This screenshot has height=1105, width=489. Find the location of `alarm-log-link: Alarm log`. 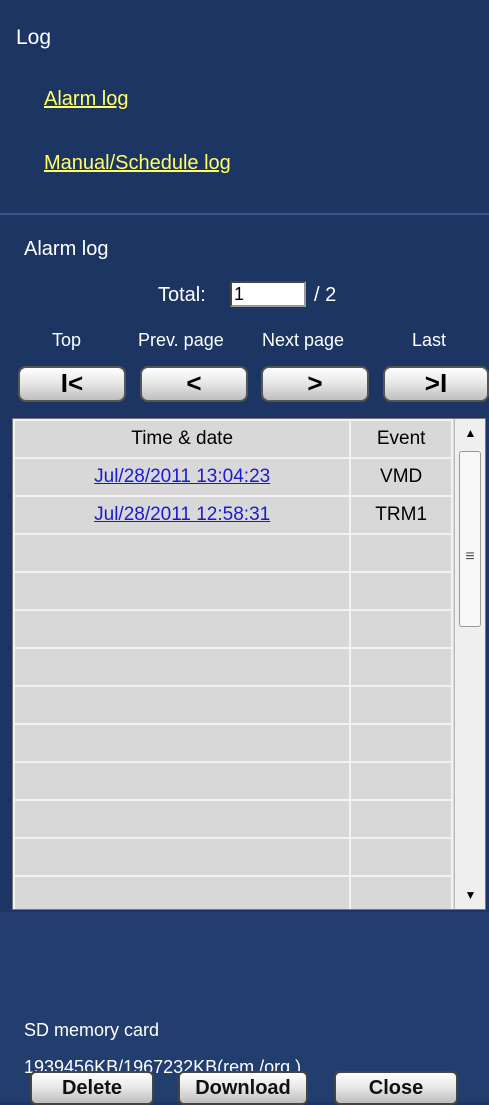

alarm-log-link: Alarm log is located at coordinates (86, 99).